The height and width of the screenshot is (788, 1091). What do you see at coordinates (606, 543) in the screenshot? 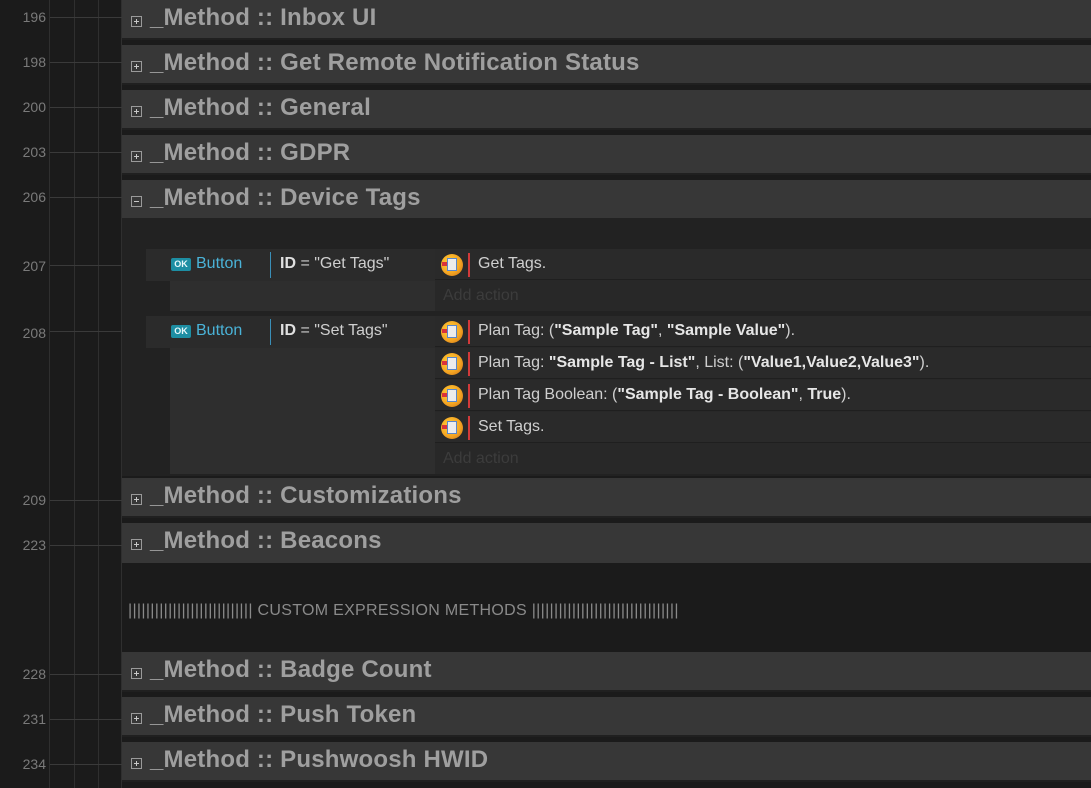
I see `group-beacons: _Method :: Beacons` at bounding box center [606, 543].